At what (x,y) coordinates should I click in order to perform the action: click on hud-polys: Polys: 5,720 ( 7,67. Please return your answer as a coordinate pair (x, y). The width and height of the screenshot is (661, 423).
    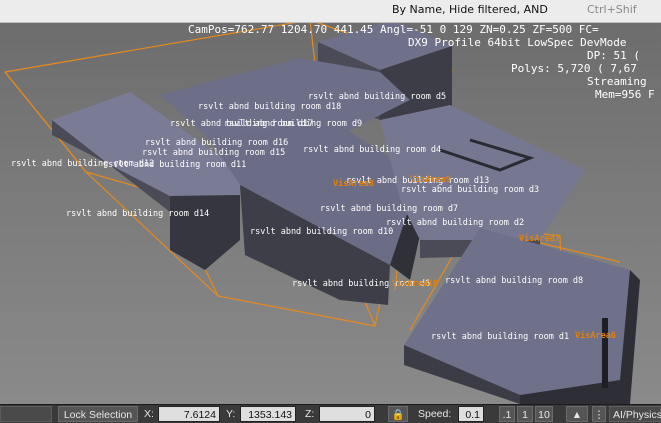
    Looking at the image, I should click on (574, 68).